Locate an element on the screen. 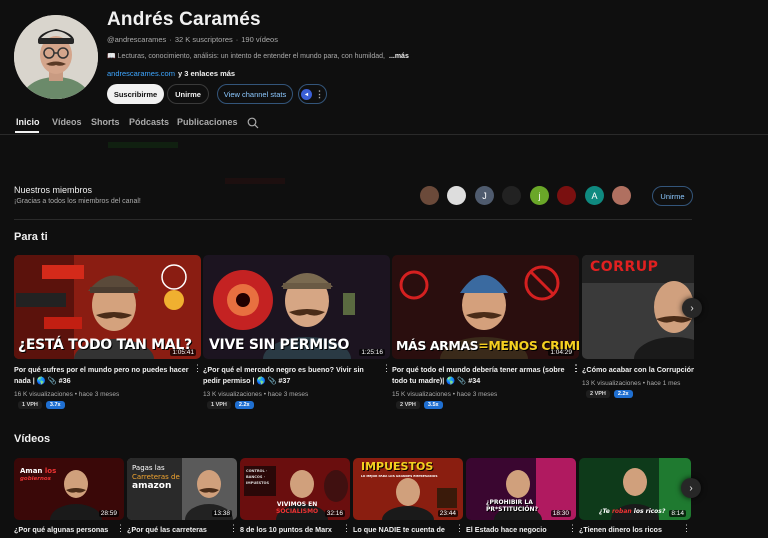 The image size is (768, 538). subscriber-count: 32 K suscriptores is located at coordinates (203, 39).